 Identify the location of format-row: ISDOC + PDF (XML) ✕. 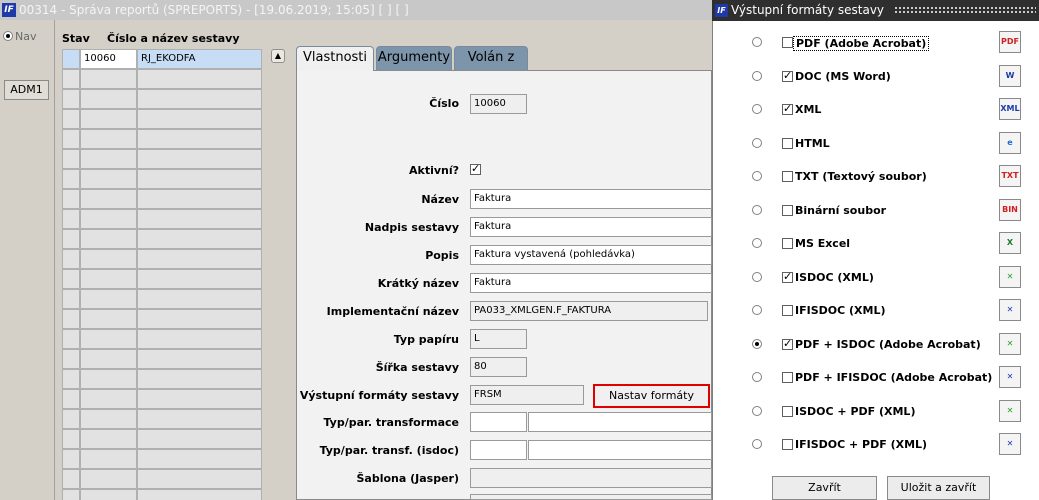
(875, 412).